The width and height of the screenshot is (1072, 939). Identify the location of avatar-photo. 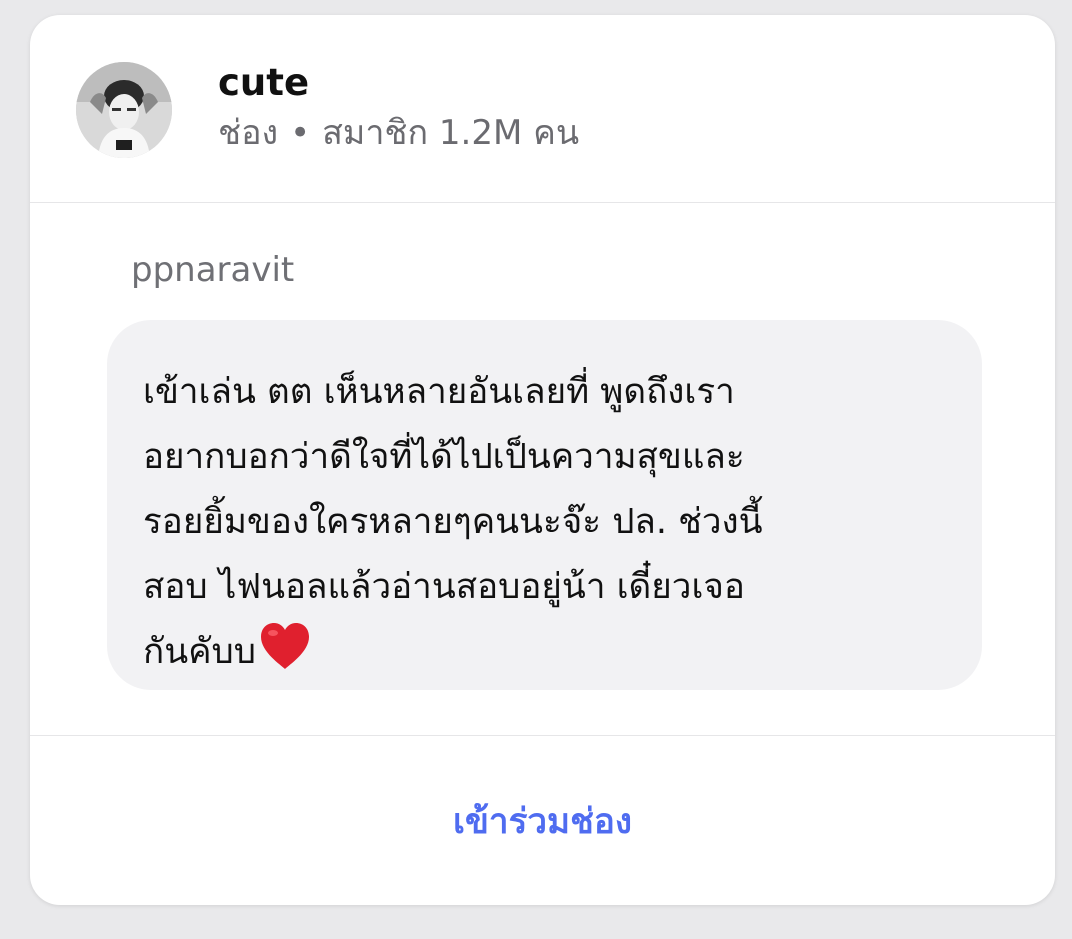
(124, 110).